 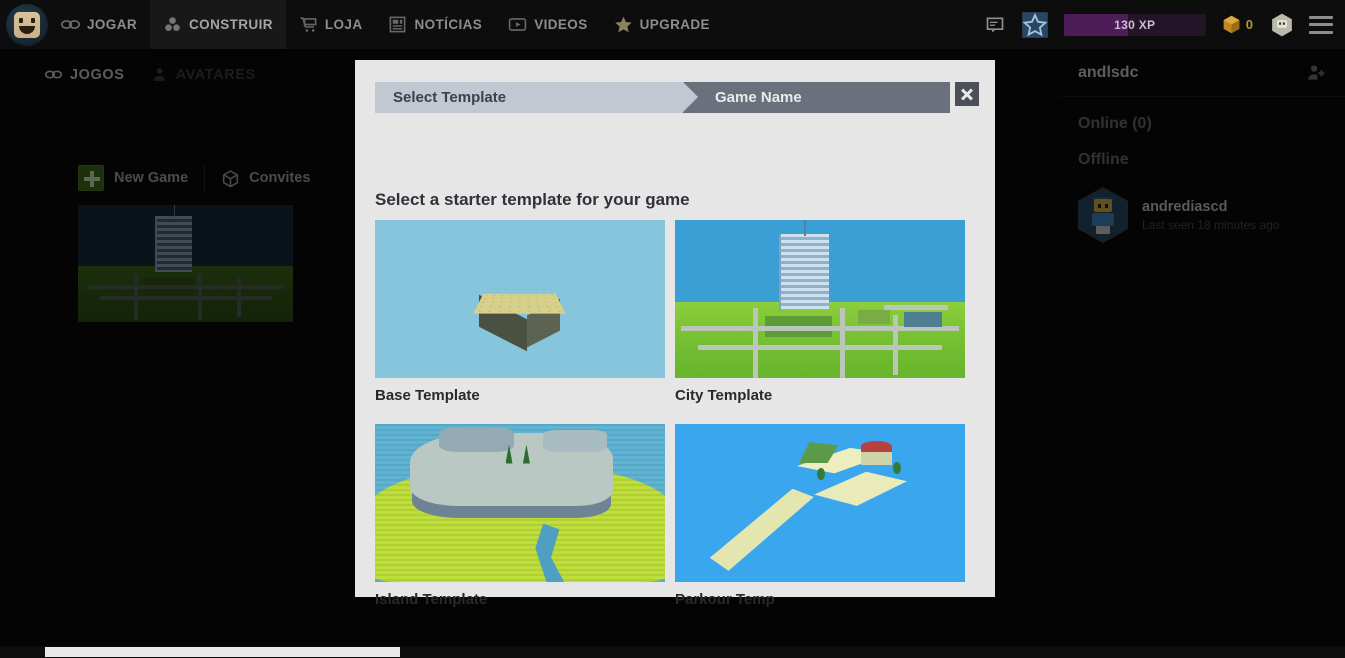 I want to click on step-label-game-name: Game Name, so click(x=758, y=97).